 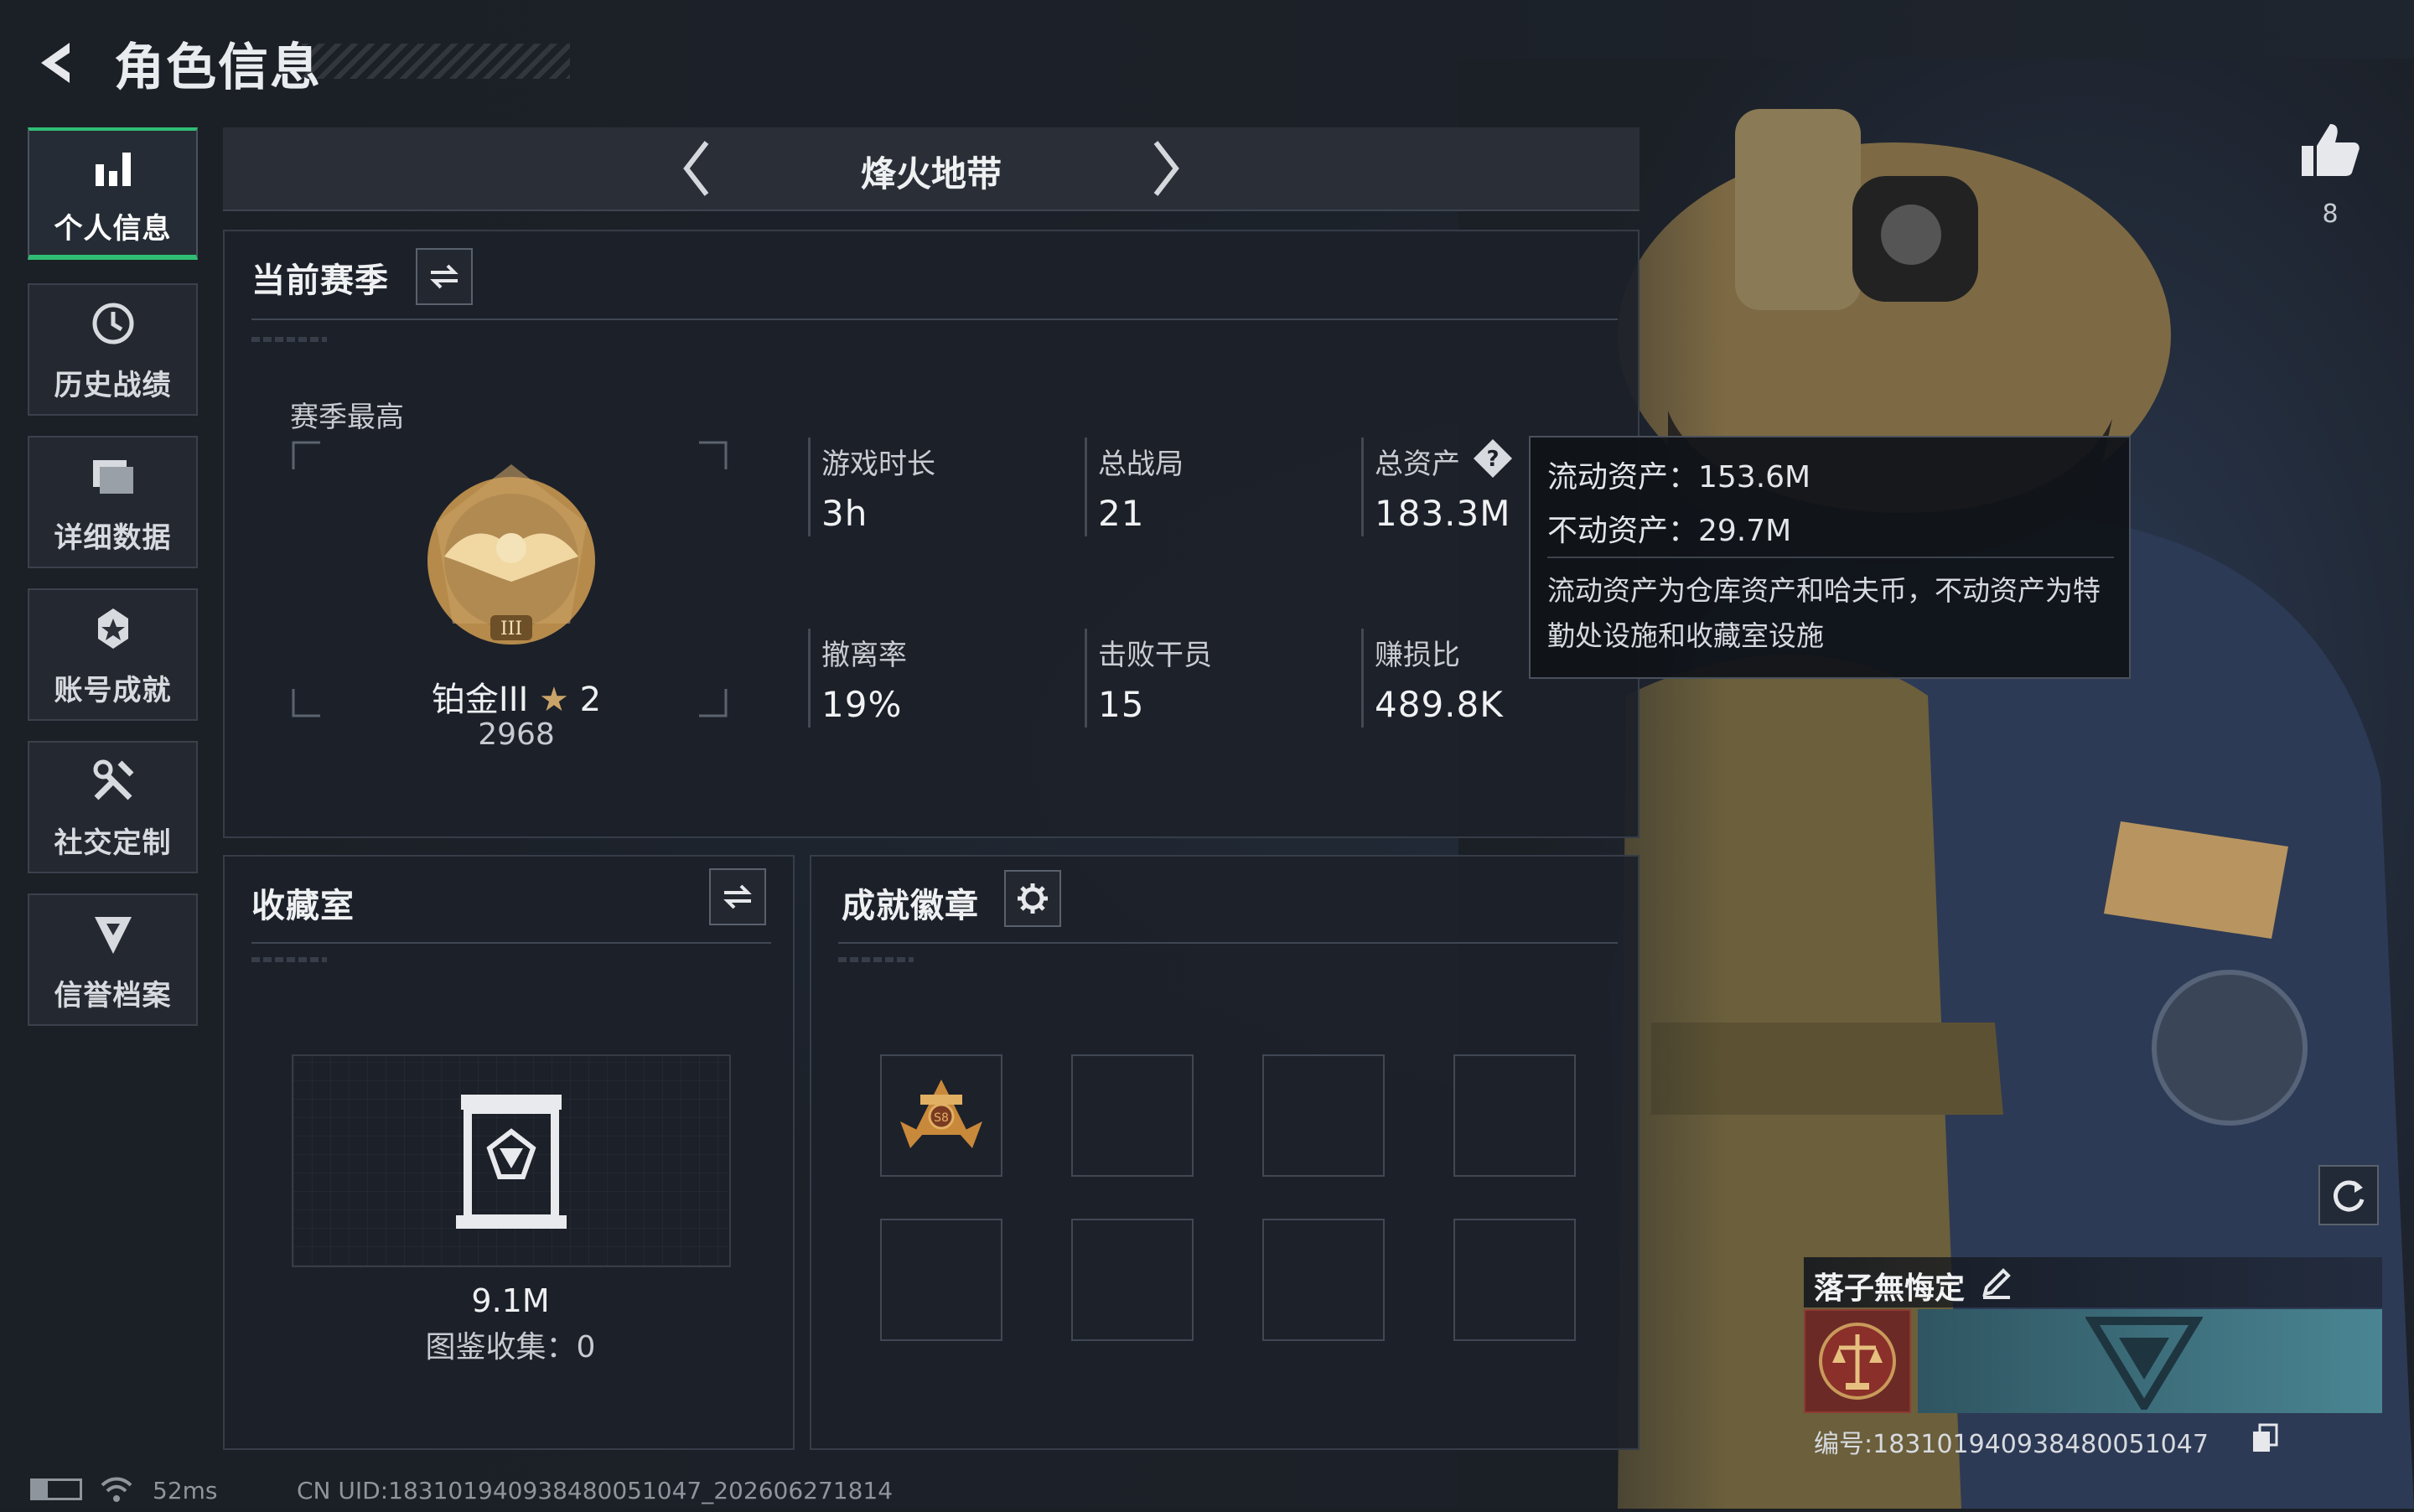 I want to click on battery-icon, so click(x=56, y=1489).